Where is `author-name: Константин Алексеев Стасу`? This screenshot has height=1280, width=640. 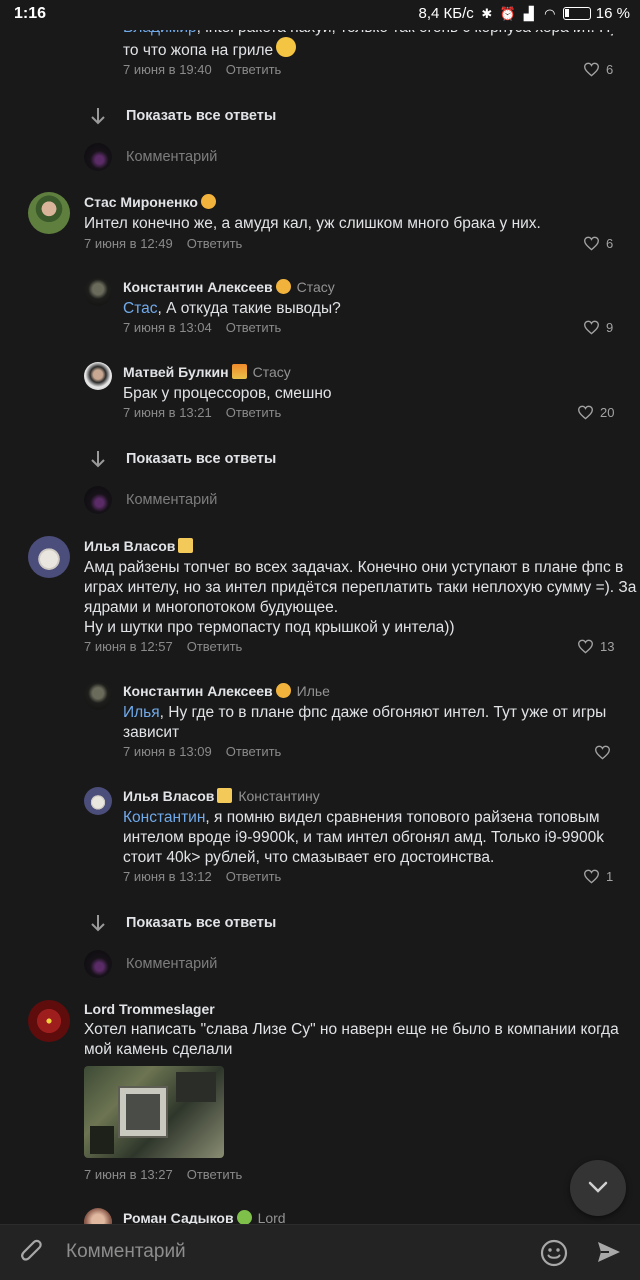 author-name: Константин Алексеев Стасу is located at coordinates (229, 287).